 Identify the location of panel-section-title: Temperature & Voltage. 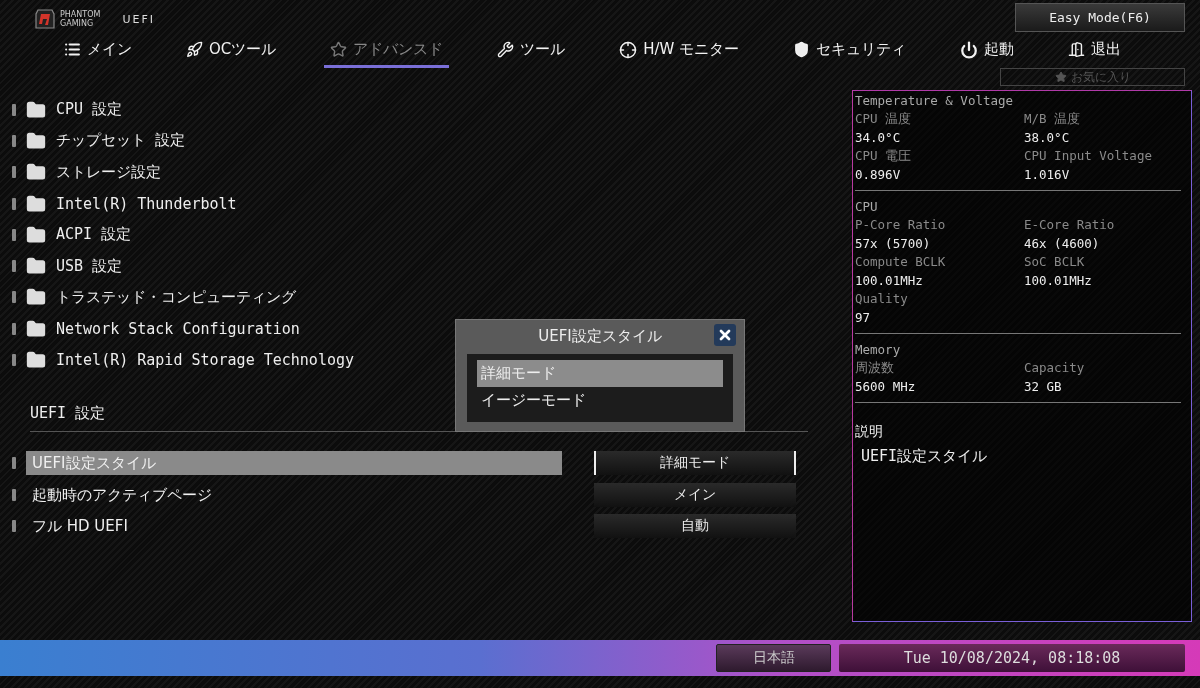
(935, 101).